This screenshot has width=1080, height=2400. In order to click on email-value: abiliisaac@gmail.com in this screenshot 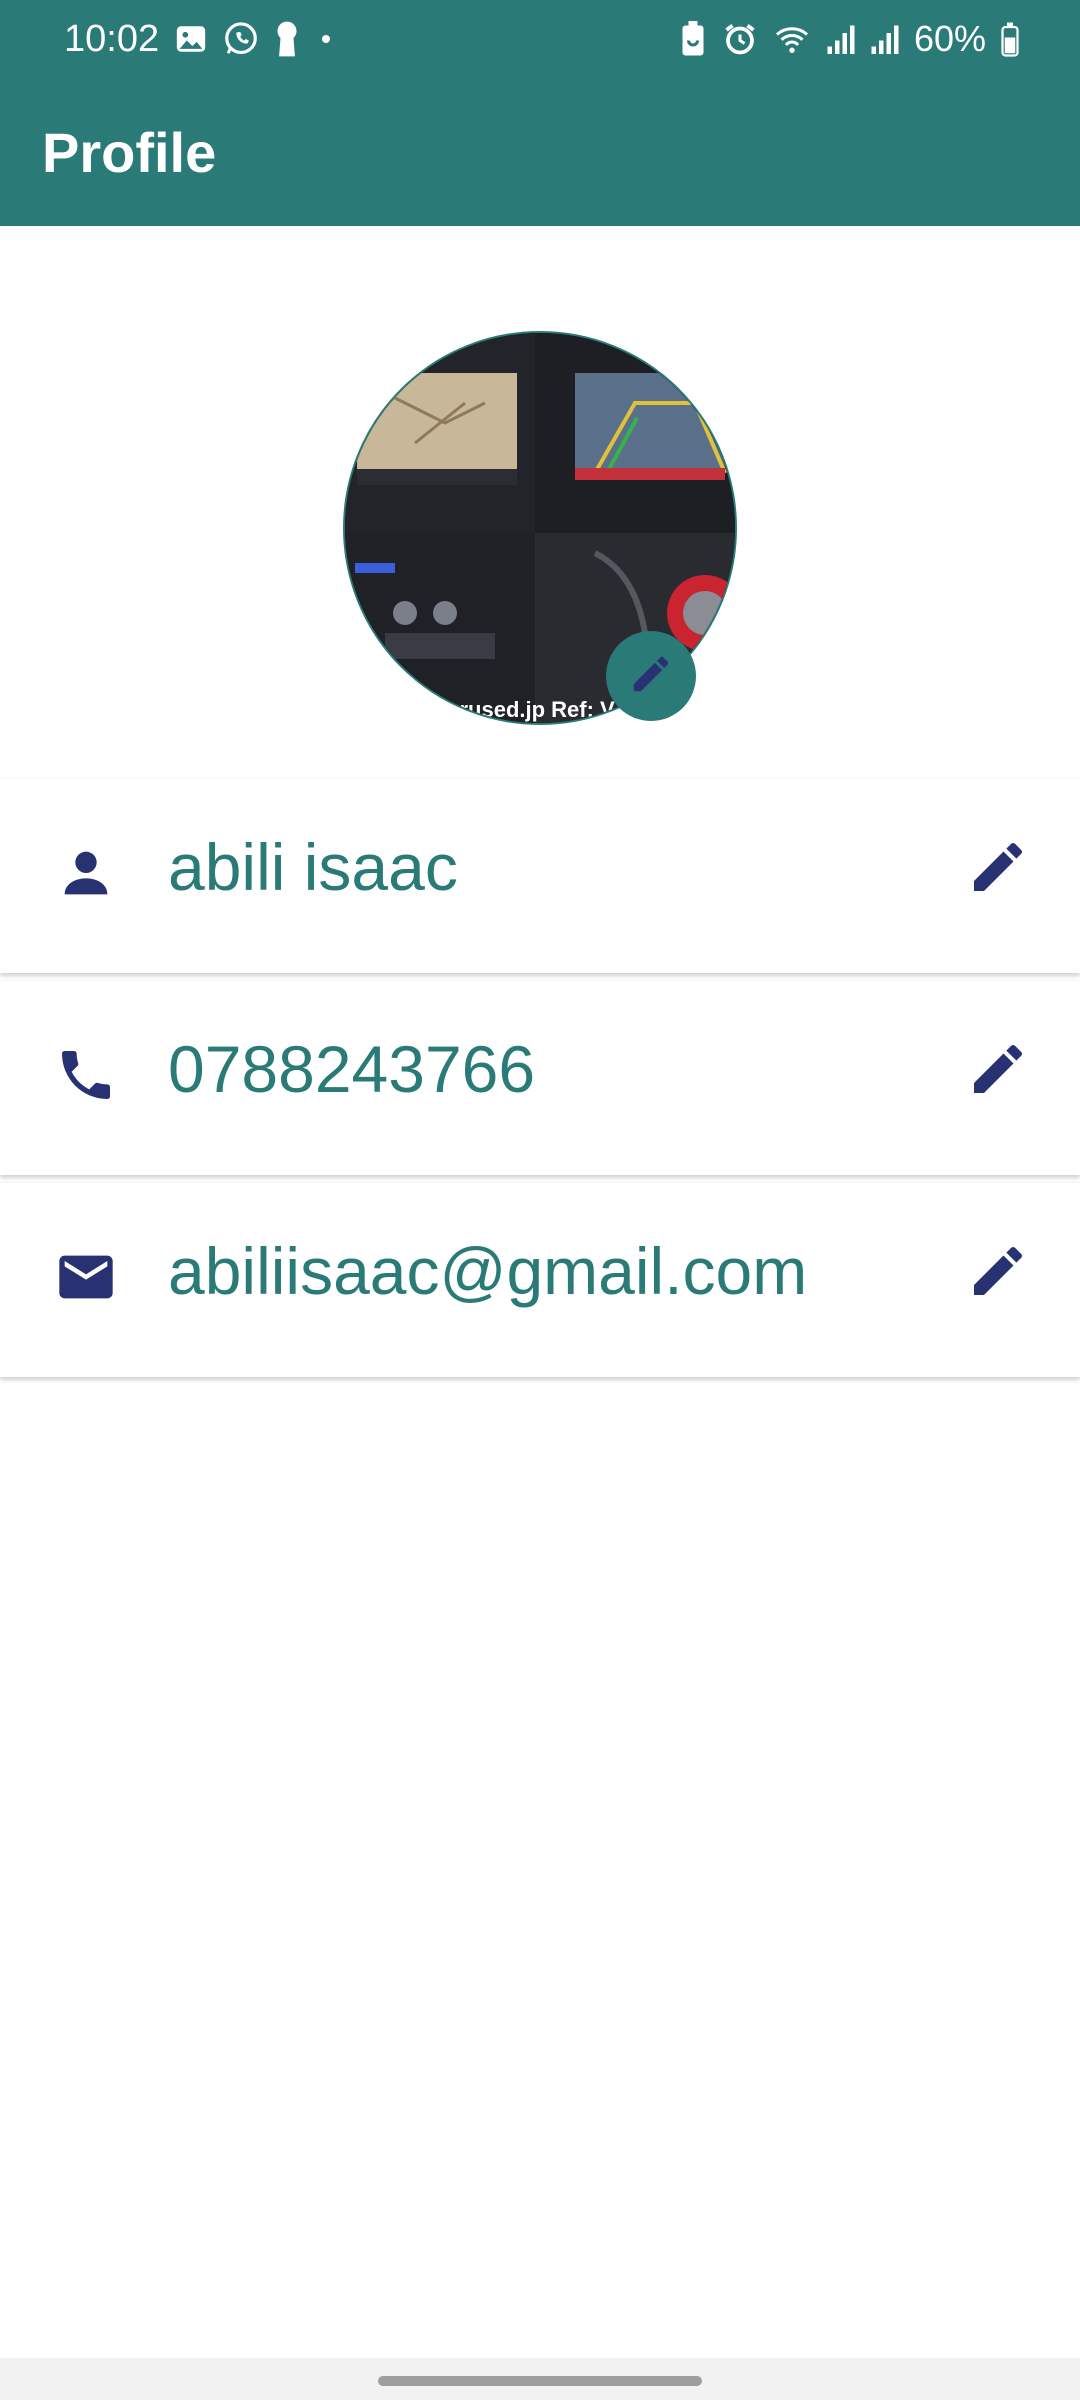, I will do `click(488, 1271)`.